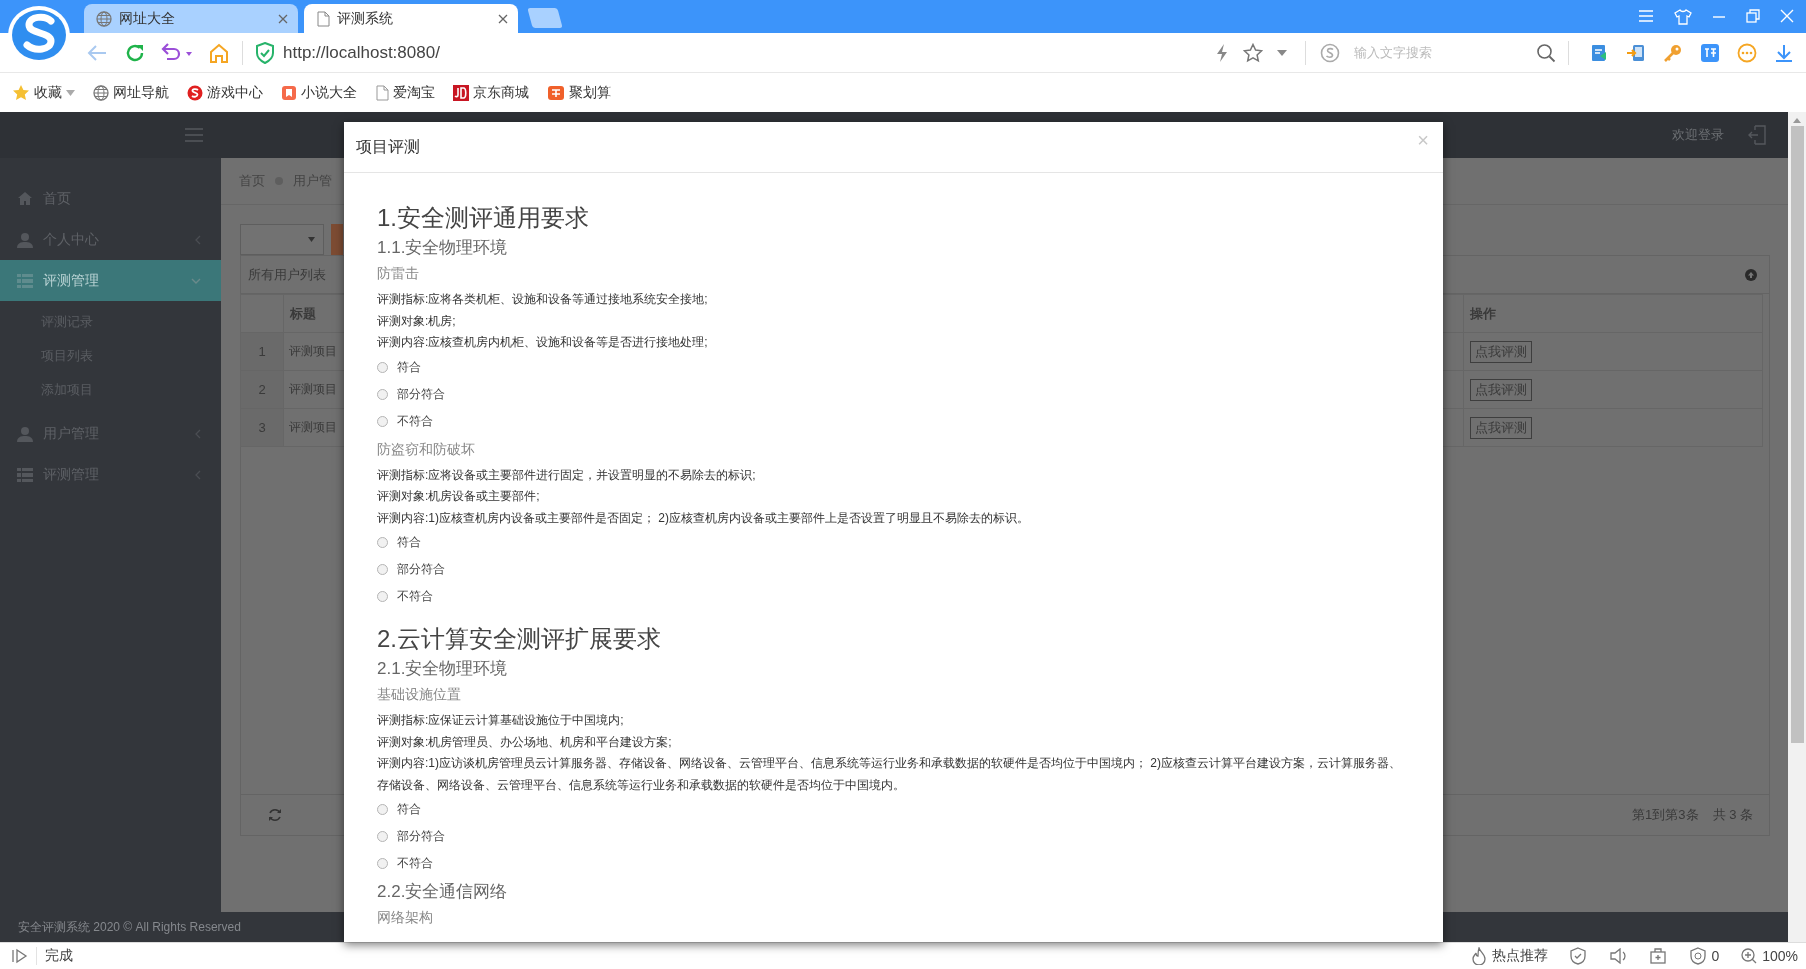  Describe the element at coordinates (501, 720) in the screenshot. I see `criteria-text: 评测指标:应保证云计算基础设施位于中国境内;` at that location.